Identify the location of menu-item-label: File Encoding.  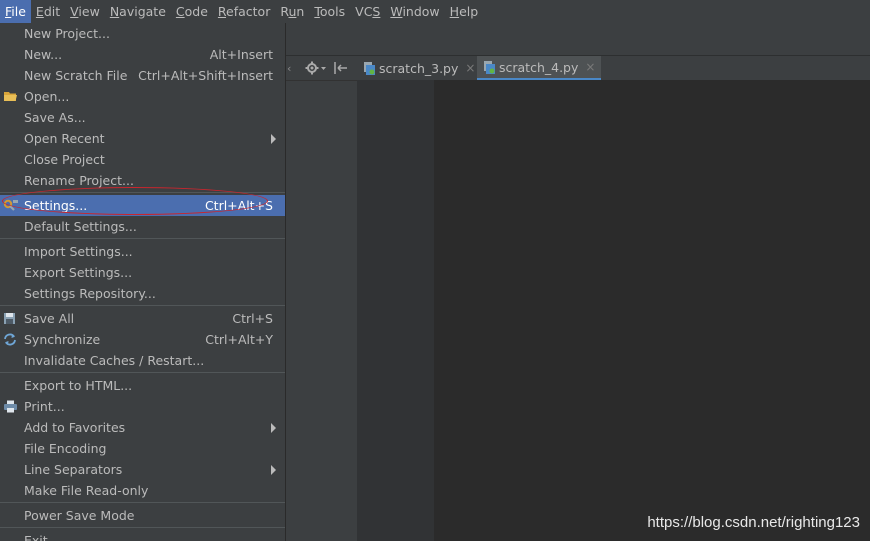
(65, 448).